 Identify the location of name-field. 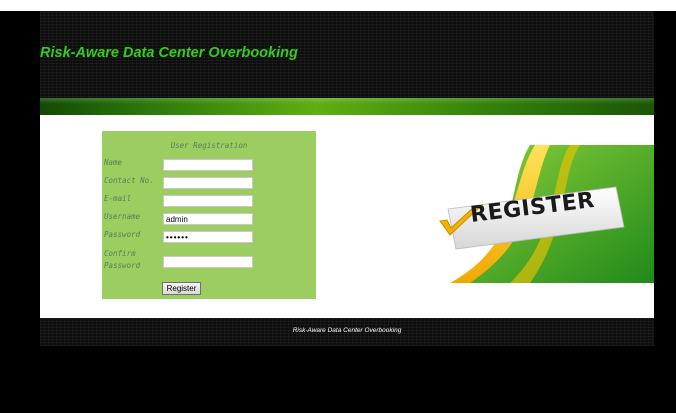
(208, 165).